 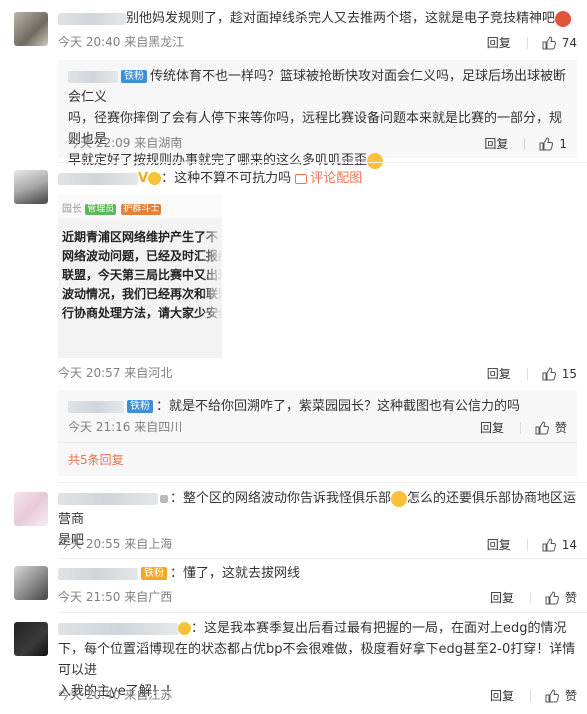 I want to click on reply-meta: 今天 21:16 来自四川, so click(x=125, y=427).